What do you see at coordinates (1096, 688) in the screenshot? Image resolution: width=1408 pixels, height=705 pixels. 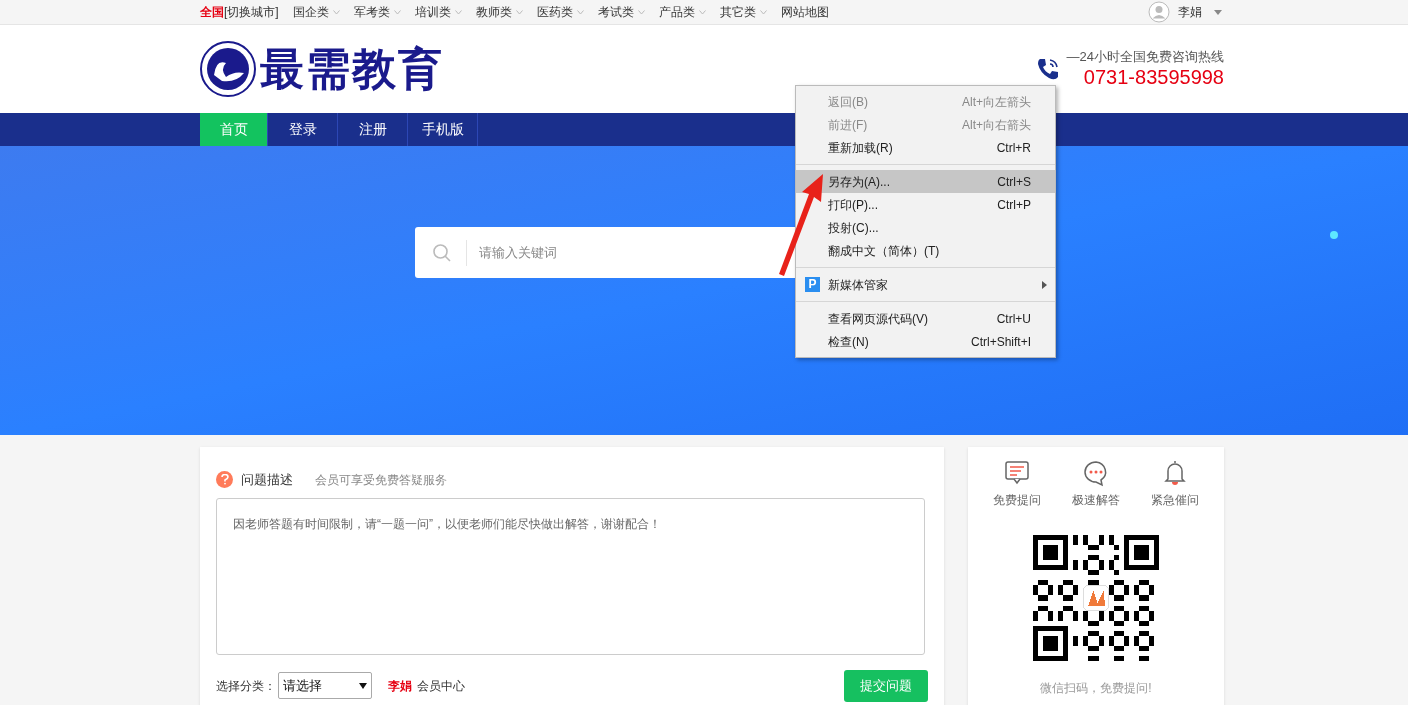 I see `qr-caption: 微信扫码，免费提问!` at bounding box center [1096, 688].